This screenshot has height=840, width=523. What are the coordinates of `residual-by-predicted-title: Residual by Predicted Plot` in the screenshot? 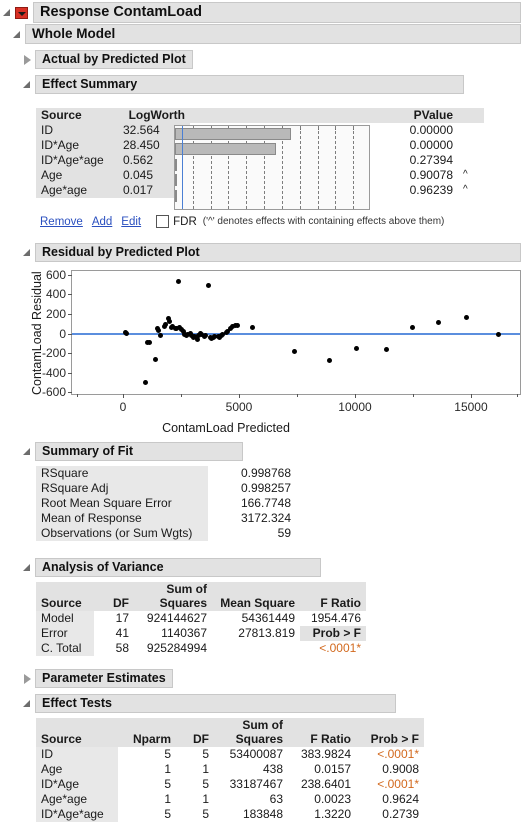 It's located at (278, 252).